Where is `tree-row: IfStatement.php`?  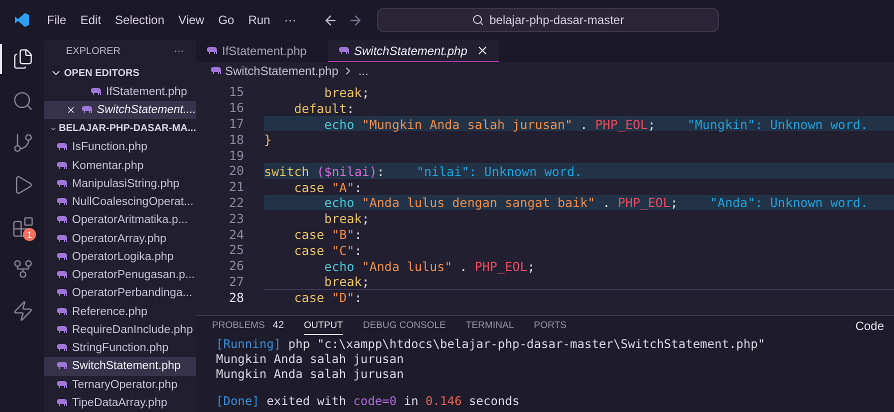
tree-row: IfStatement.php is located at coordinates (120, 92).